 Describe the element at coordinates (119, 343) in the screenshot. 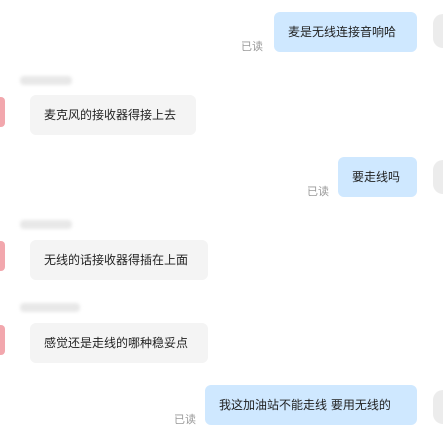

I see `message-bubble-incoming: 感觉还是走线的哪种稳妥点` at that location.